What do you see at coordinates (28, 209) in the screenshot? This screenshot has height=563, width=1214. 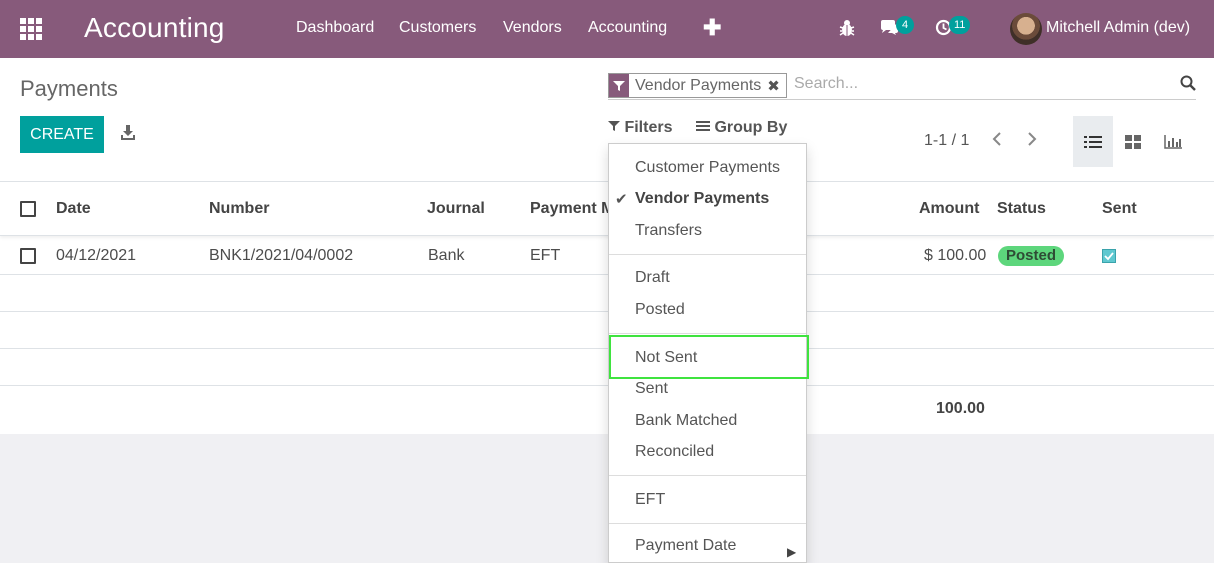 I see `select-all-checkbox` at bounding box center [28, 209].